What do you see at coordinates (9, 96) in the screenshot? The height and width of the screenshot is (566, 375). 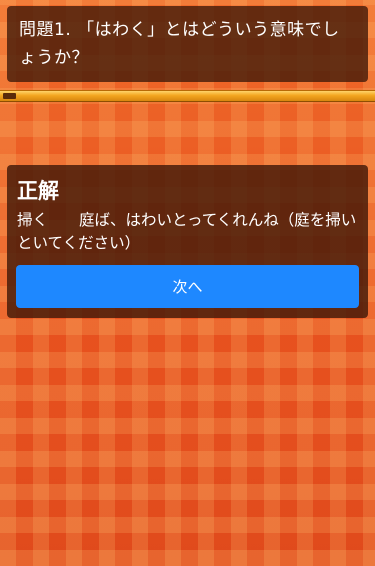 I see `progress-bar-fill` at bounding box center [9, 96].